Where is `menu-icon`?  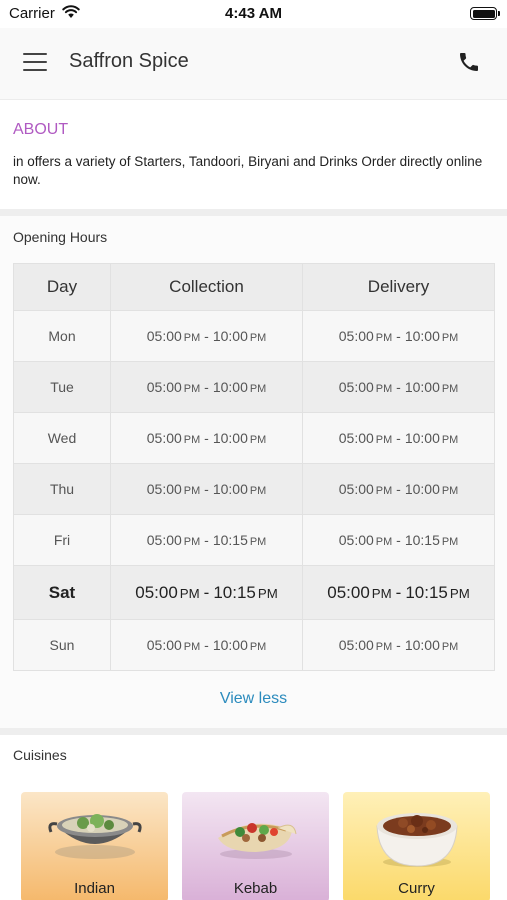
menu-icon is located at coordinates (35, 62).